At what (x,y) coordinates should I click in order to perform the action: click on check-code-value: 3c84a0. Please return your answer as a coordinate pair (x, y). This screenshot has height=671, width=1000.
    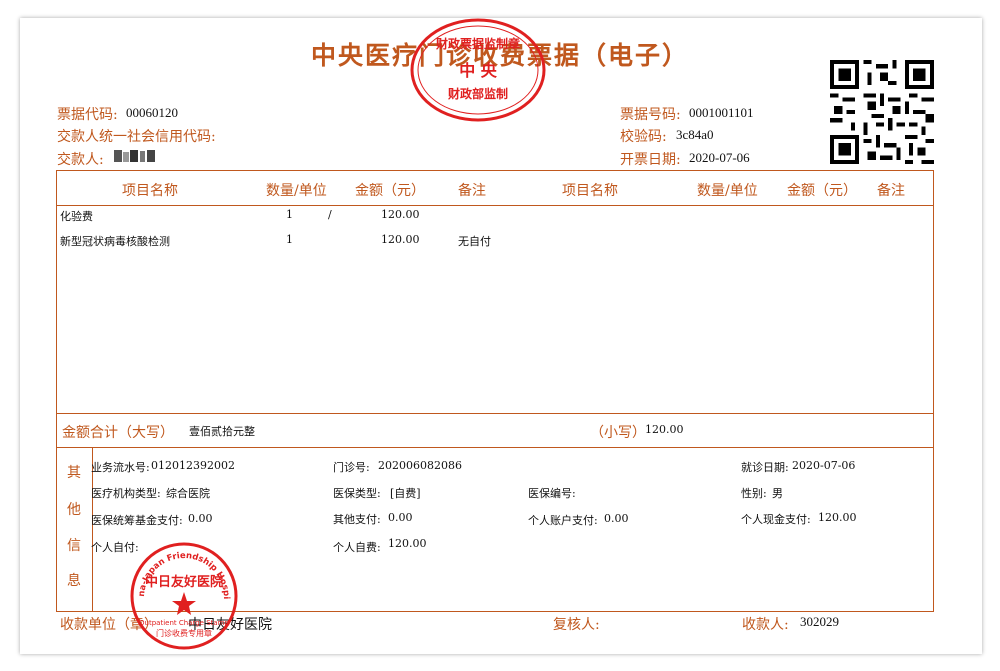
    Looking at the image, I should click on (695, 134).